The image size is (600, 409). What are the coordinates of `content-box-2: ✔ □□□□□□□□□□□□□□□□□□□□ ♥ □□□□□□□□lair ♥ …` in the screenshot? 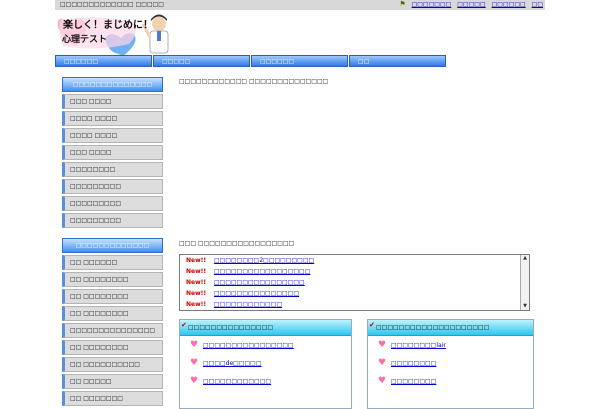 It's located at (450, 364).